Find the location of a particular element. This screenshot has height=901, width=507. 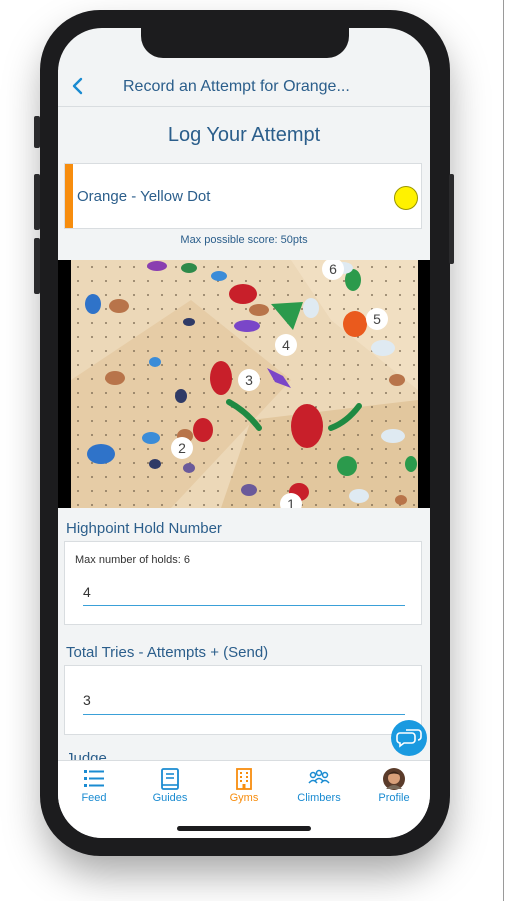

home-indicator is located at coordinates (244, 828).